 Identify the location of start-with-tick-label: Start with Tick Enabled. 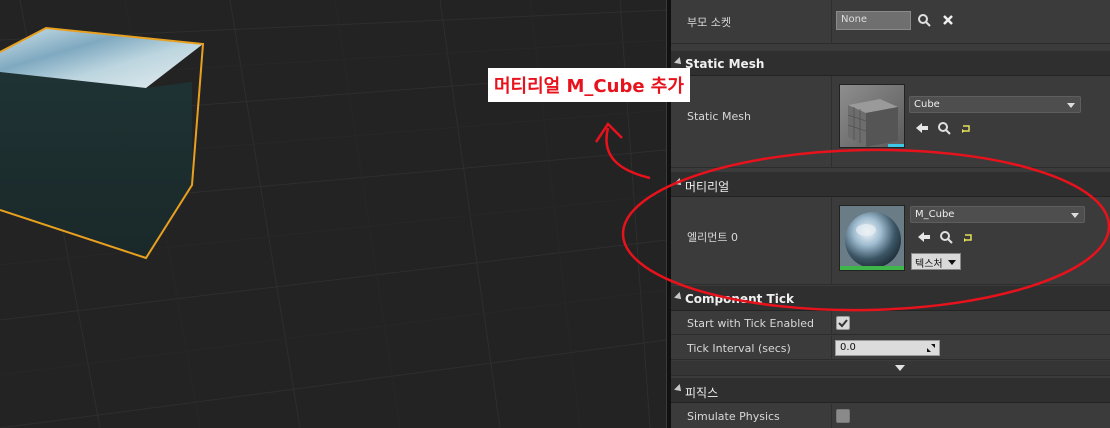
(751, 323).